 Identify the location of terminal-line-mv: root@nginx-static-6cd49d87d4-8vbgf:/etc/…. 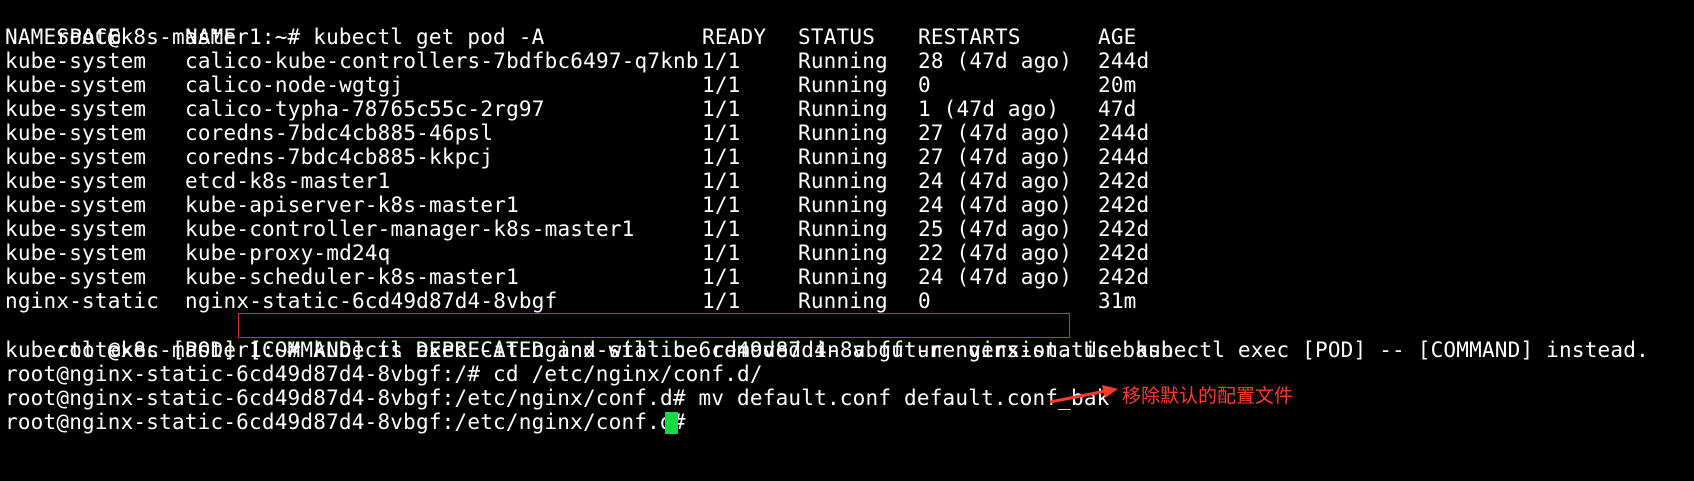
(557, 398).